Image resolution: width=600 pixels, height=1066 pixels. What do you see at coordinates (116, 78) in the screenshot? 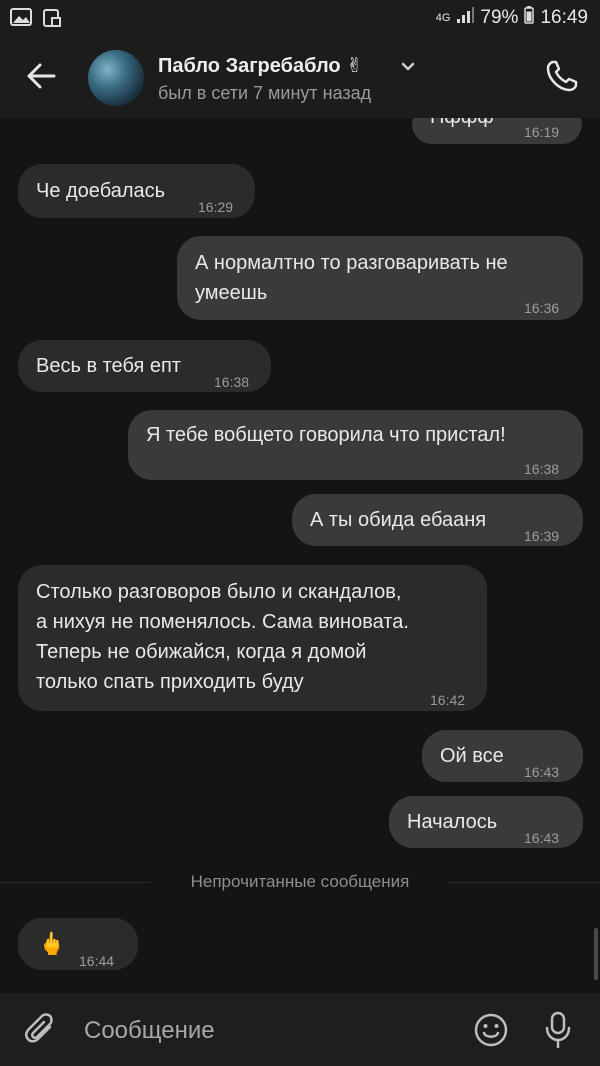
I see `avatar` at bounding box center [116, 78].